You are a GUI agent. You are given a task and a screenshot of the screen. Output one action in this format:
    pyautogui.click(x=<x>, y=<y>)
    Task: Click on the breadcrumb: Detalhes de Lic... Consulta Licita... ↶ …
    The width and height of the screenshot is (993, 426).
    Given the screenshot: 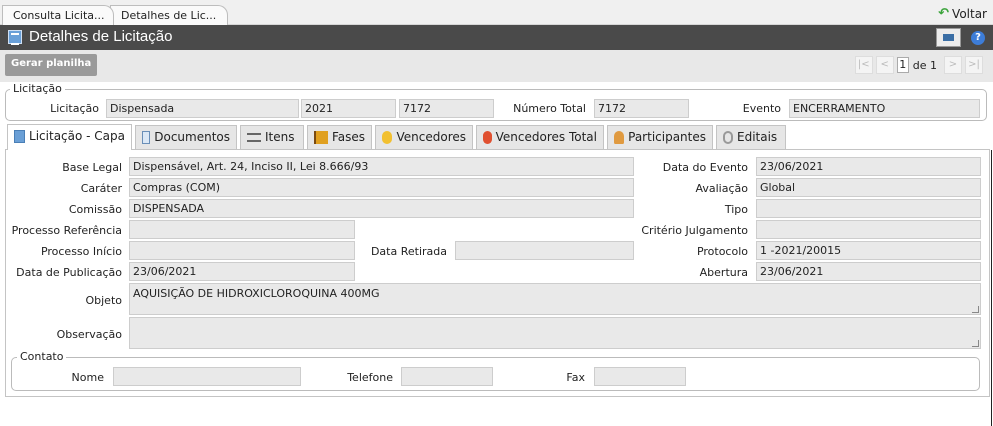 What is the action you would take?
    pyautogui.click(x=496, y=12)
    